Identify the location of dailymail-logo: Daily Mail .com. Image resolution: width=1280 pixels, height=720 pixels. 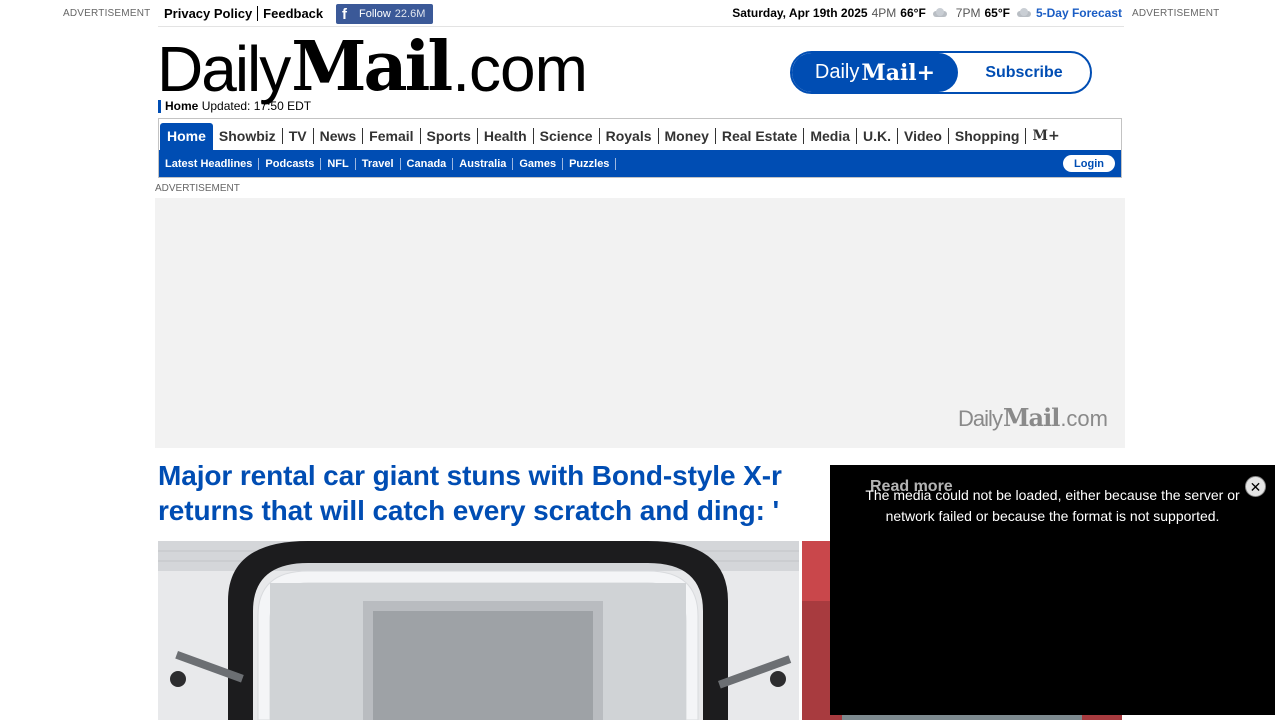
(372, 67).